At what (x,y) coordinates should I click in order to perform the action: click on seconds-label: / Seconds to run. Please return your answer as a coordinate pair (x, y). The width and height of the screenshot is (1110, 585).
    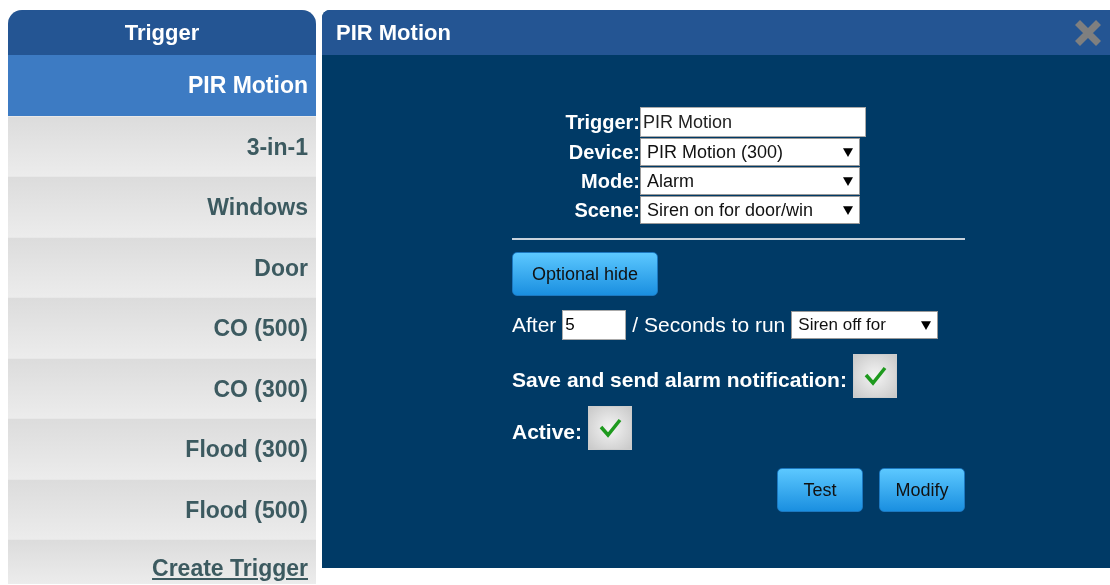
    Looking at the image, I should click on (709, 325).